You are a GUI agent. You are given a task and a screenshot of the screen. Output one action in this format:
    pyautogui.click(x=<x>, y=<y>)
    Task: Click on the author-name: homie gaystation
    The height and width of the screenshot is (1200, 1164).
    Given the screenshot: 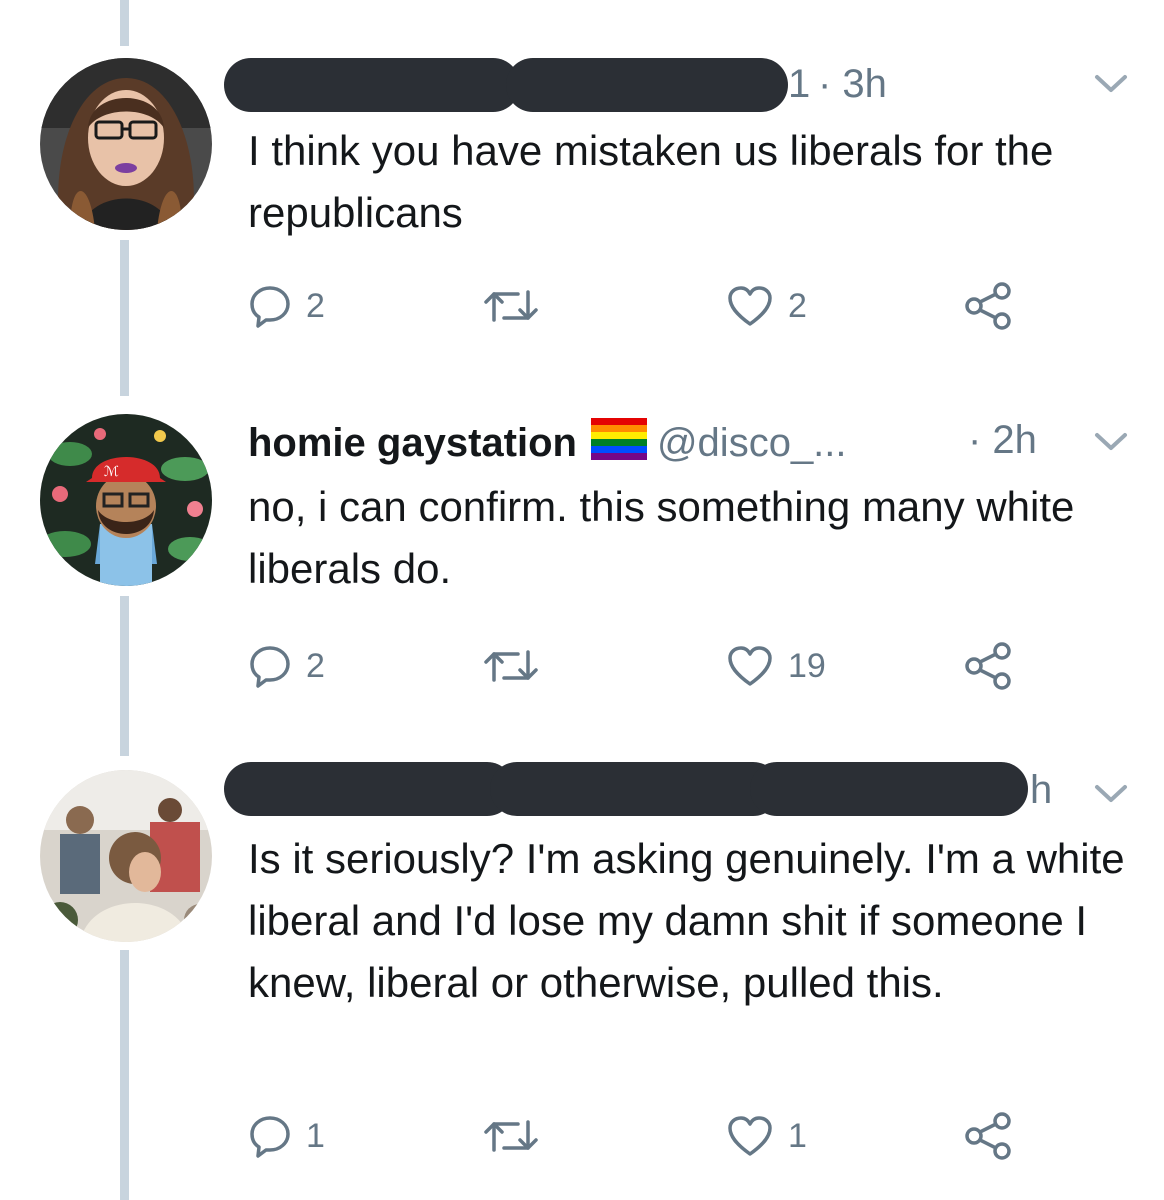 What is the action you would take?
    pyautogui.click(x=412, y=443)
    